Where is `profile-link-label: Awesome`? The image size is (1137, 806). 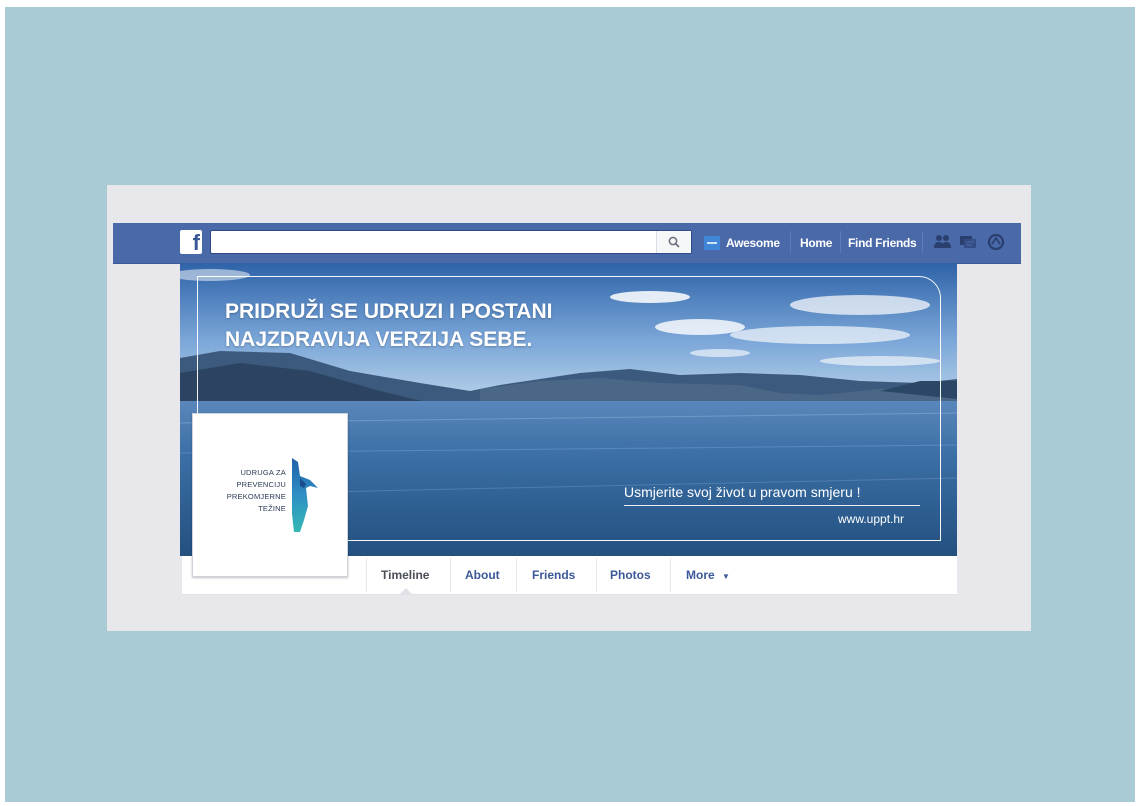
profile-link-label: Awesome is located at coordinates (753, 243).